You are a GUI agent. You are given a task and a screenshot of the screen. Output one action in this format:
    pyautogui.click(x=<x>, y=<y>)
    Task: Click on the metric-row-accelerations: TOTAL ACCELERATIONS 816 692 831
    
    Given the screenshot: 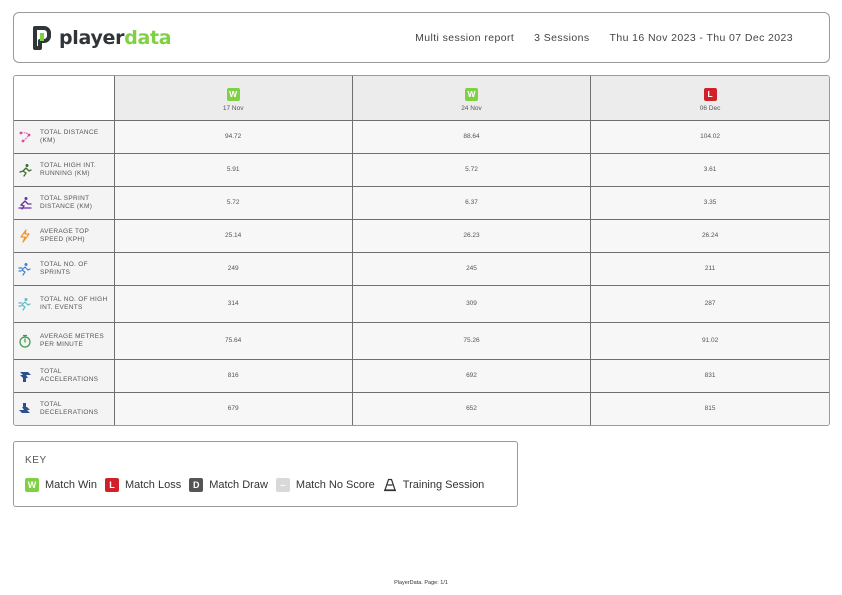 What is the action you would take?
    pyautogui.click(x=421, y=375)
    